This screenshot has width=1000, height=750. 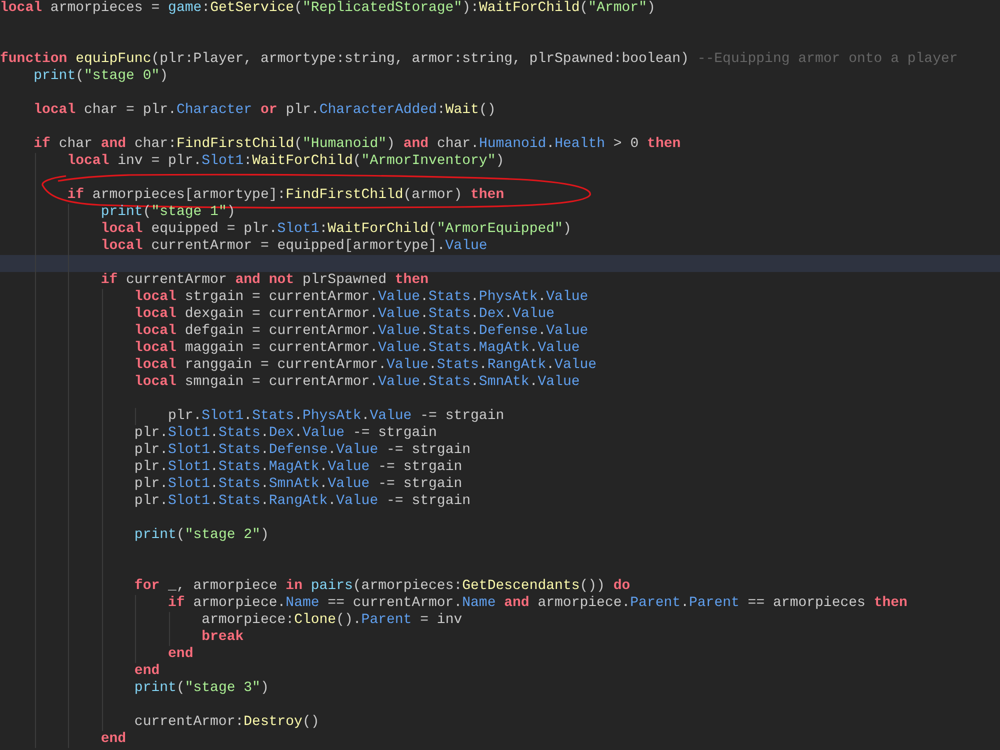 What do you see at coordinates (264, 280) in the screenshot?
I see `code-line: if currentArmor and not plrSpawned then` at bounding box center [264, 280].